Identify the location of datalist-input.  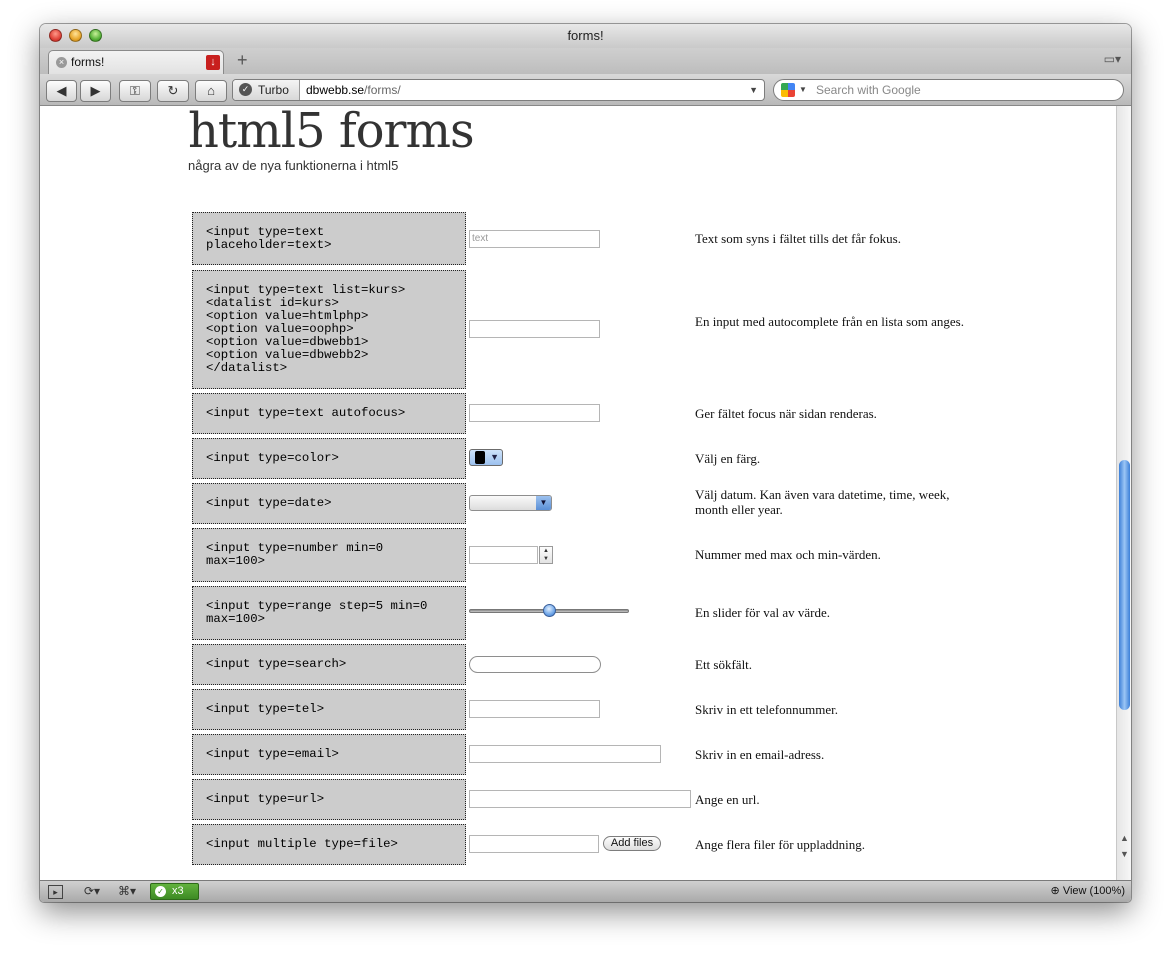
(534, 329).